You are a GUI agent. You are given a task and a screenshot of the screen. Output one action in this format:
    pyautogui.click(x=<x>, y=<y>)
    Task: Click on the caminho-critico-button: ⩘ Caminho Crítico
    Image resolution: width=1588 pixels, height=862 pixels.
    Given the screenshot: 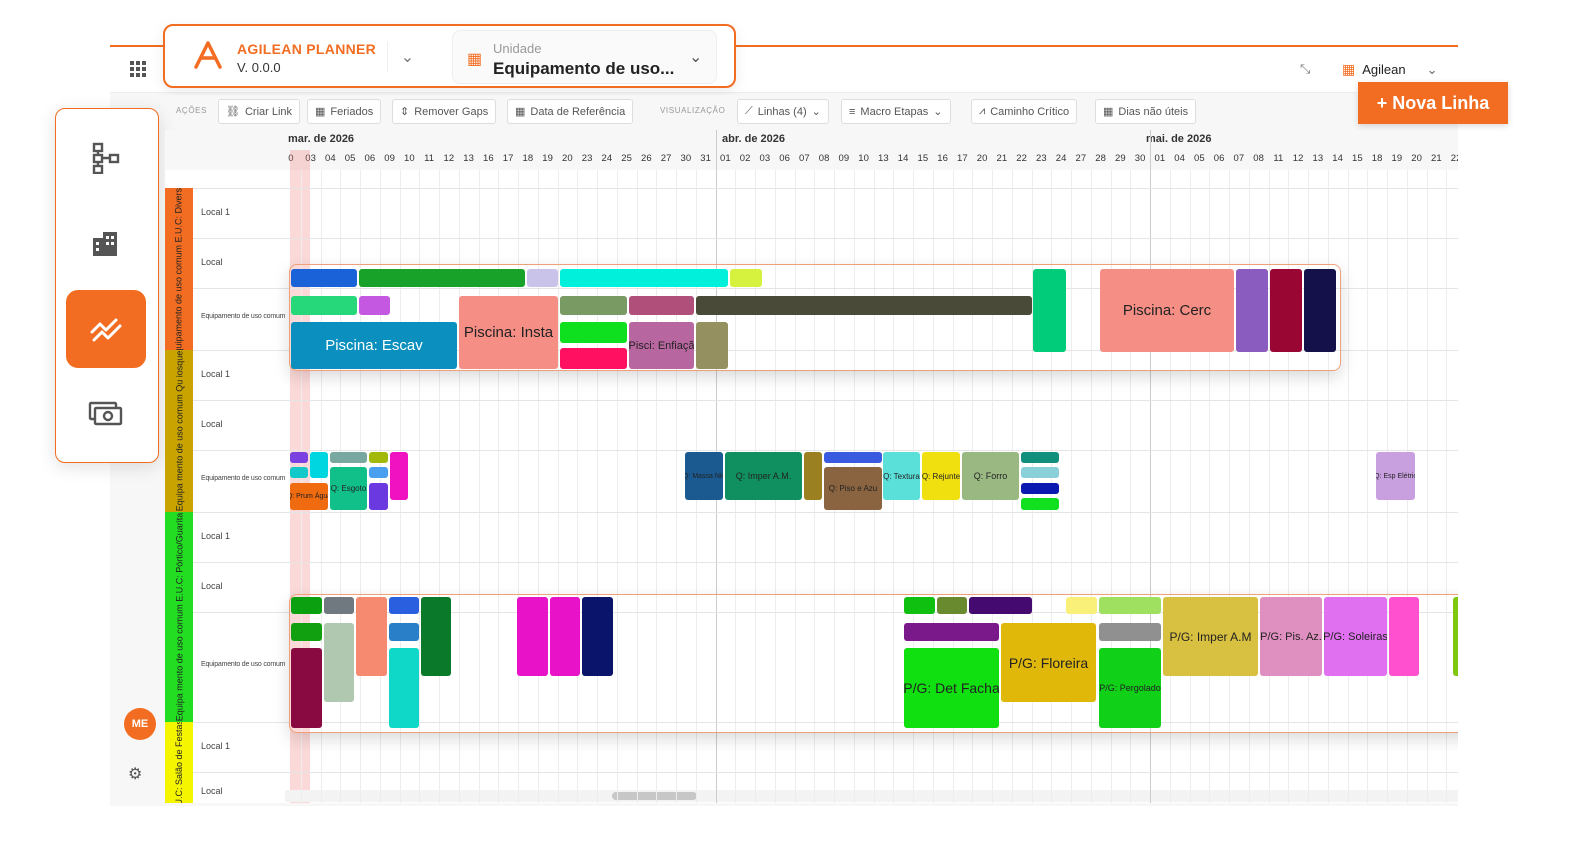 What is the action you would take?
    pyautogui.click(x=1024, y=111)
    